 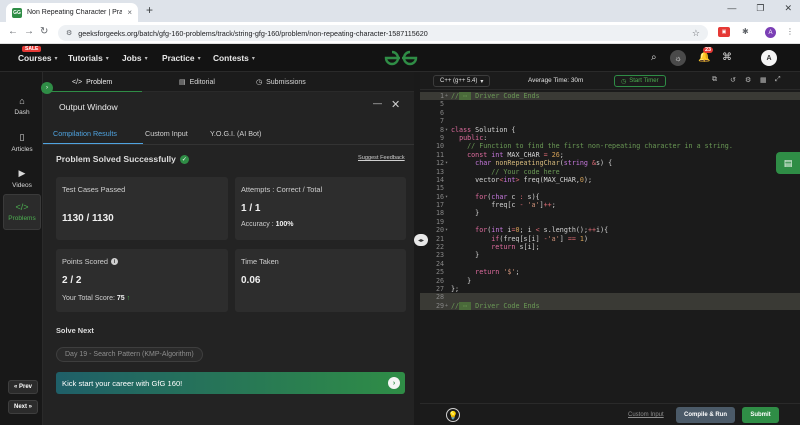 I want to click on new-tab-button: +, so click(x=149, y=10).